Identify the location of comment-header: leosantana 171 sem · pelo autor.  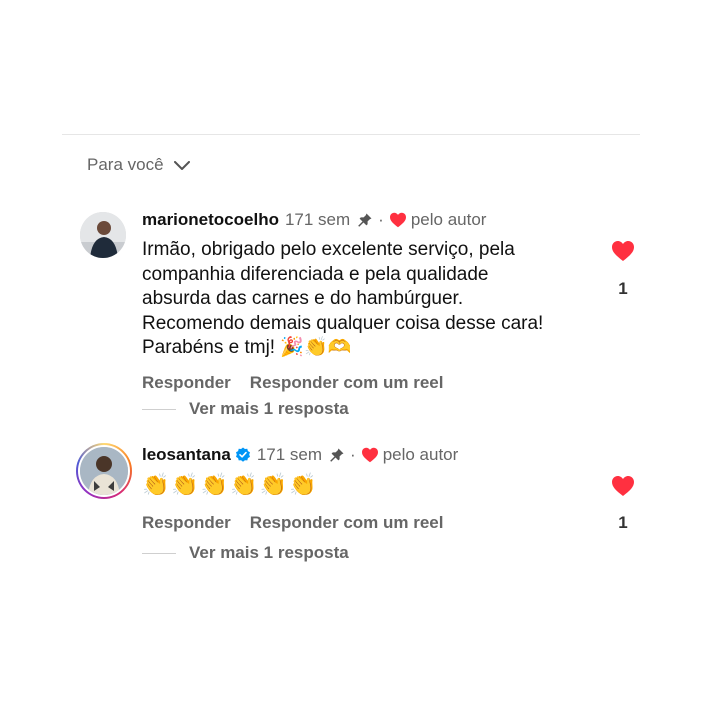
(300, 455).